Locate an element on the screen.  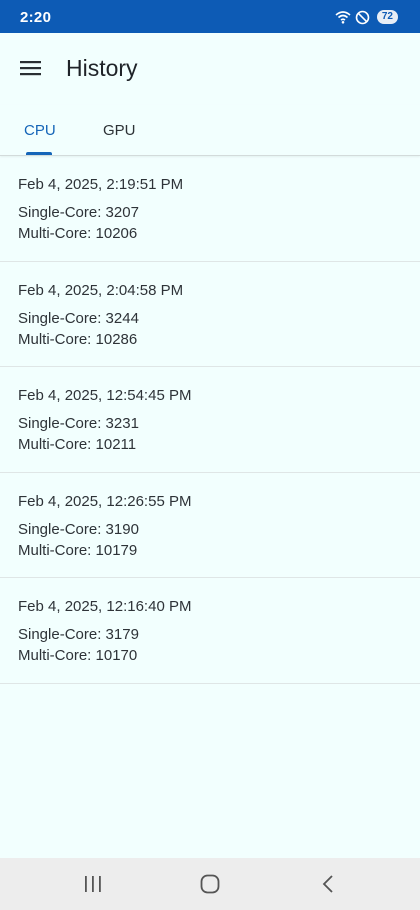
status-icons: 72 is located at coordinates (366, 17).